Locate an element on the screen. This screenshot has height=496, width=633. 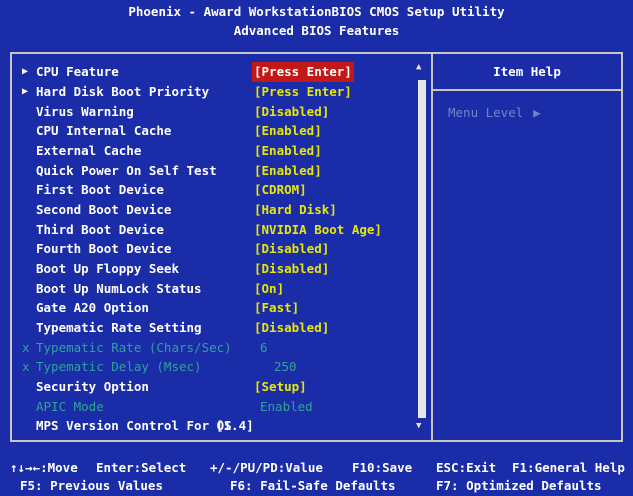
previous-values-hint: F5: Previous Values is located at coordinates (91, 485).